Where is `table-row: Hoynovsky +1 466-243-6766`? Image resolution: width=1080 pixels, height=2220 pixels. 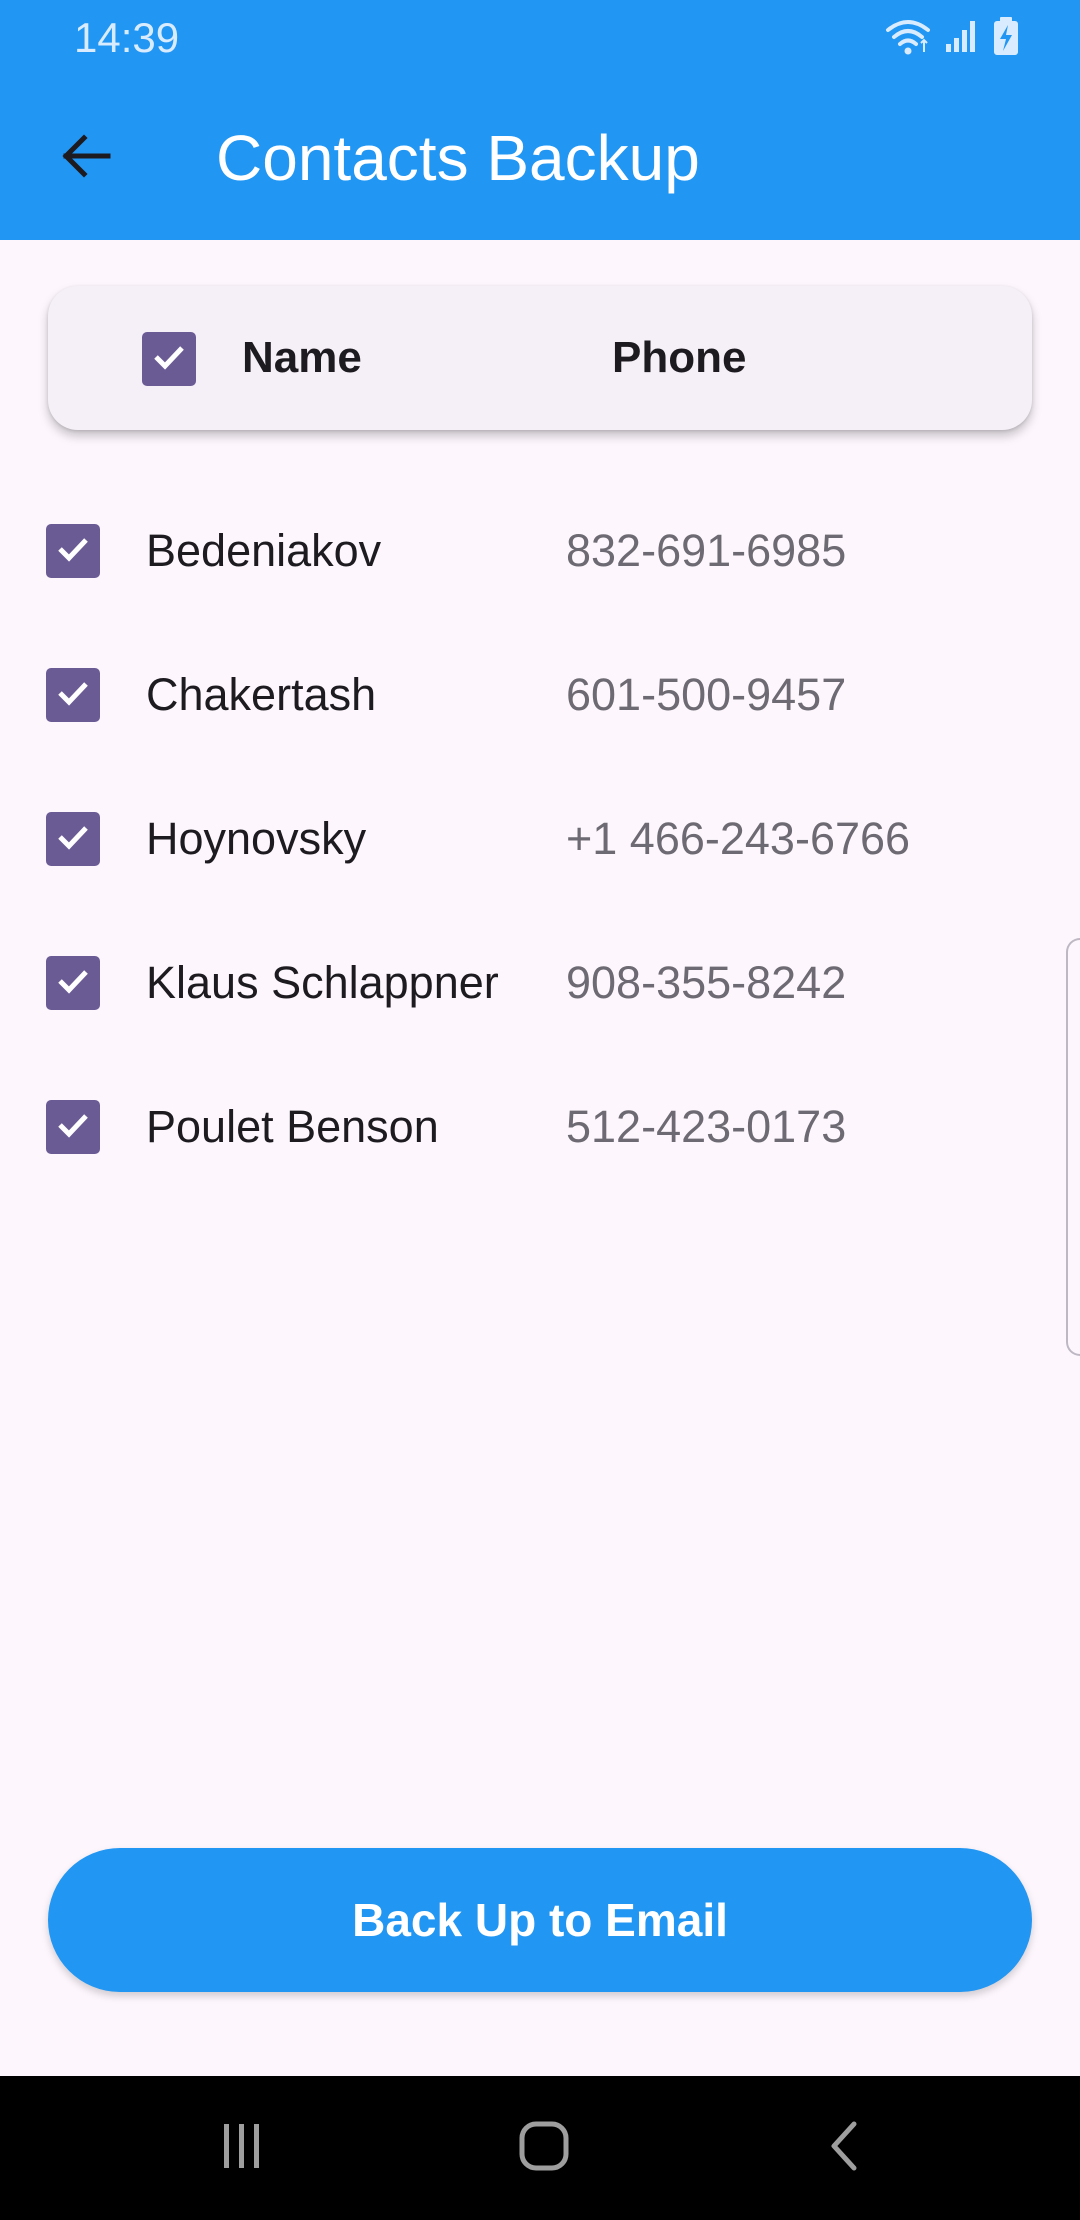 table-row: Hoynovsky +1 466-243-6766 is located at coordinates (516, 839).